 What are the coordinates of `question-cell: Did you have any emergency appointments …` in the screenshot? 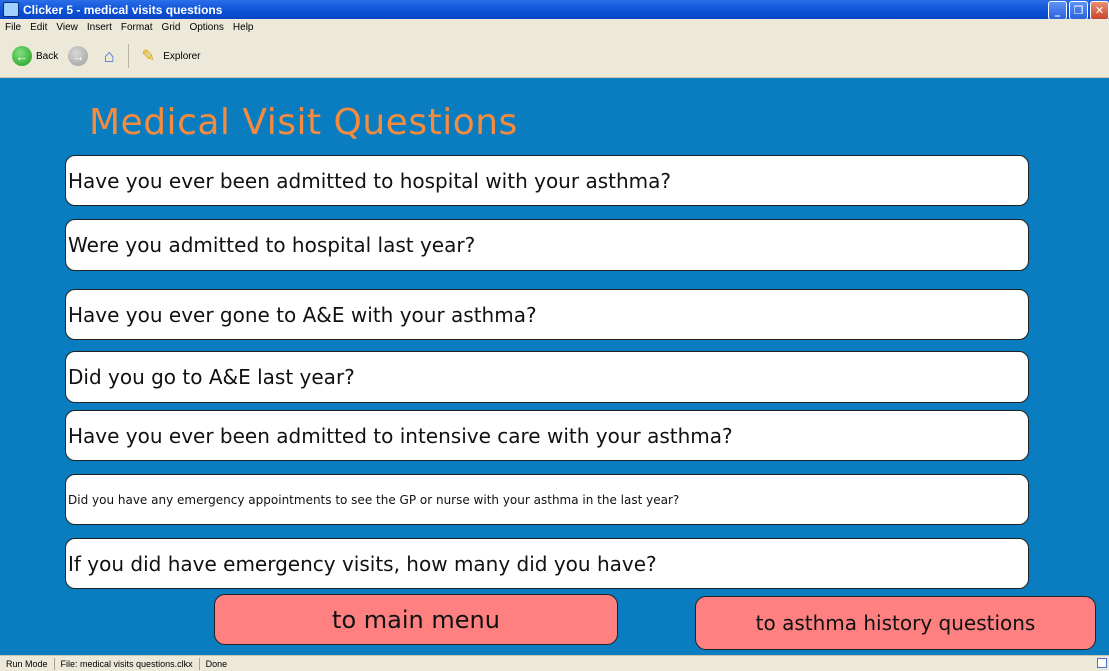 It's located at (547, 499).